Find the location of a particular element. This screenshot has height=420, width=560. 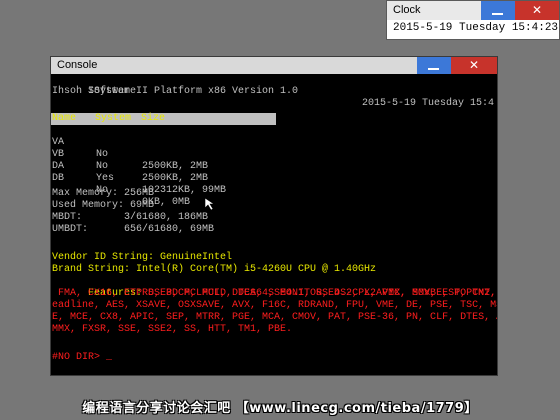

used-memory-line: Used Memory: 69MB is located at coordinates (103, 205).